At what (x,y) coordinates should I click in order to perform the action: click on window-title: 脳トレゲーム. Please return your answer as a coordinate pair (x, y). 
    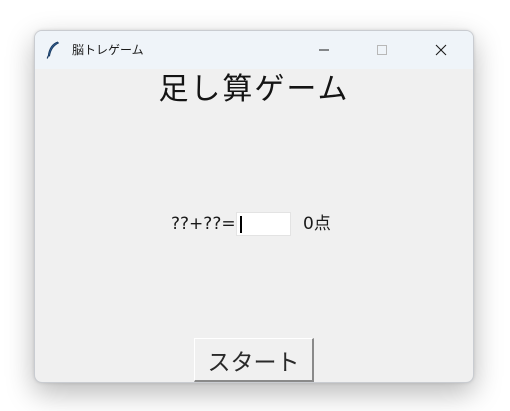
    Looking at the image, I should click on (108, 50).